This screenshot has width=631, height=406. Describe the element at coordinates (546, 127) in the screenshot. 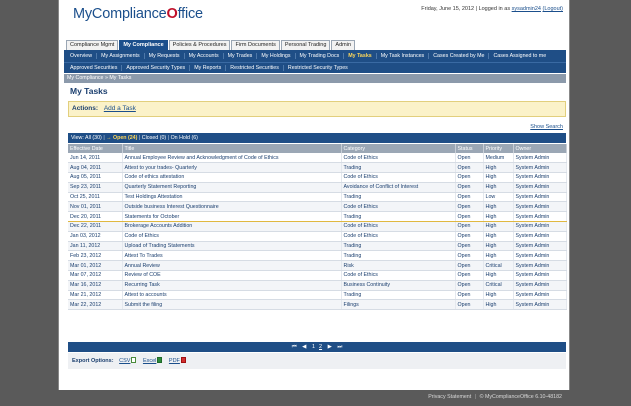

I see `show-search-link: Show Search` at that location.